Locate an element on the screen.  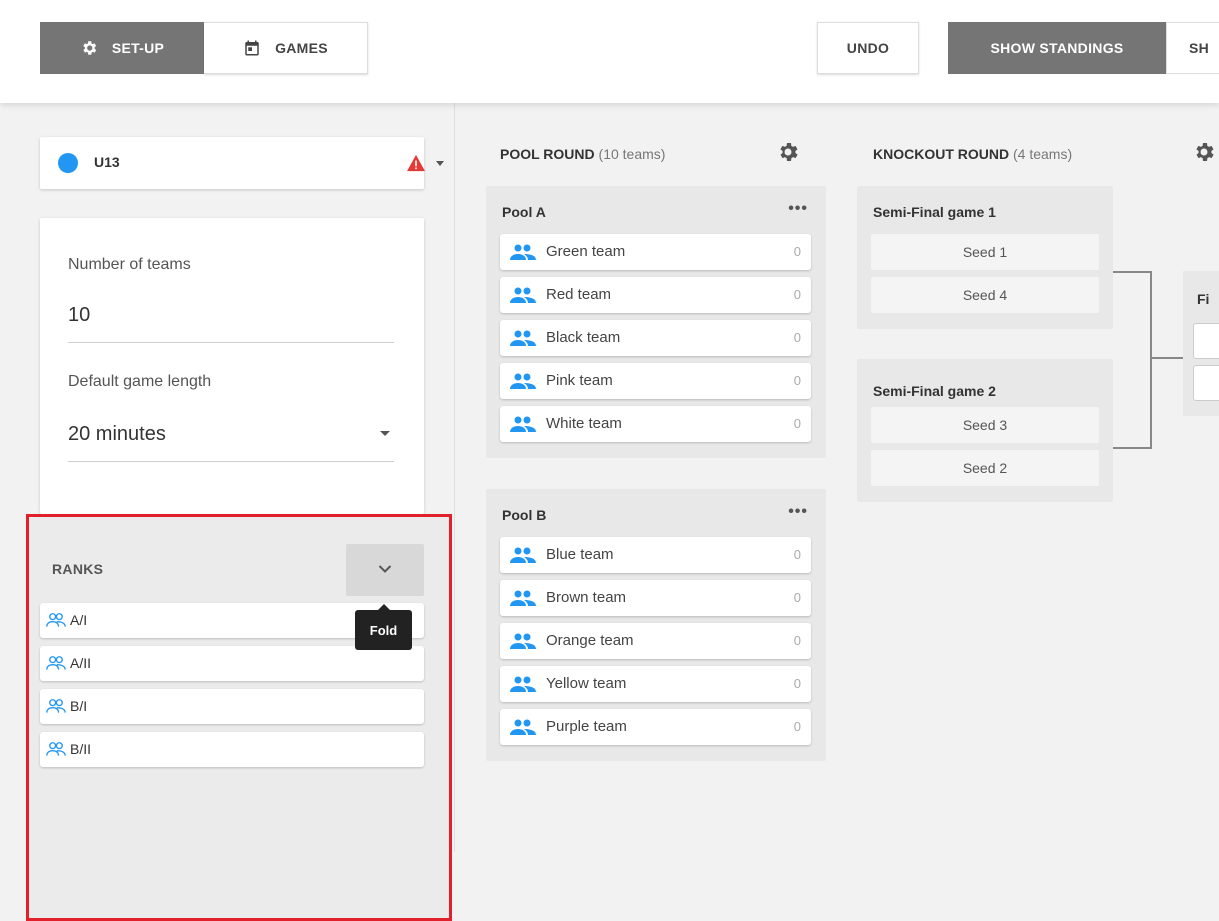
knockout-game-card: Semi-Final game 2 Seed 3 Seed 2 is located at coordinates (985, 430).